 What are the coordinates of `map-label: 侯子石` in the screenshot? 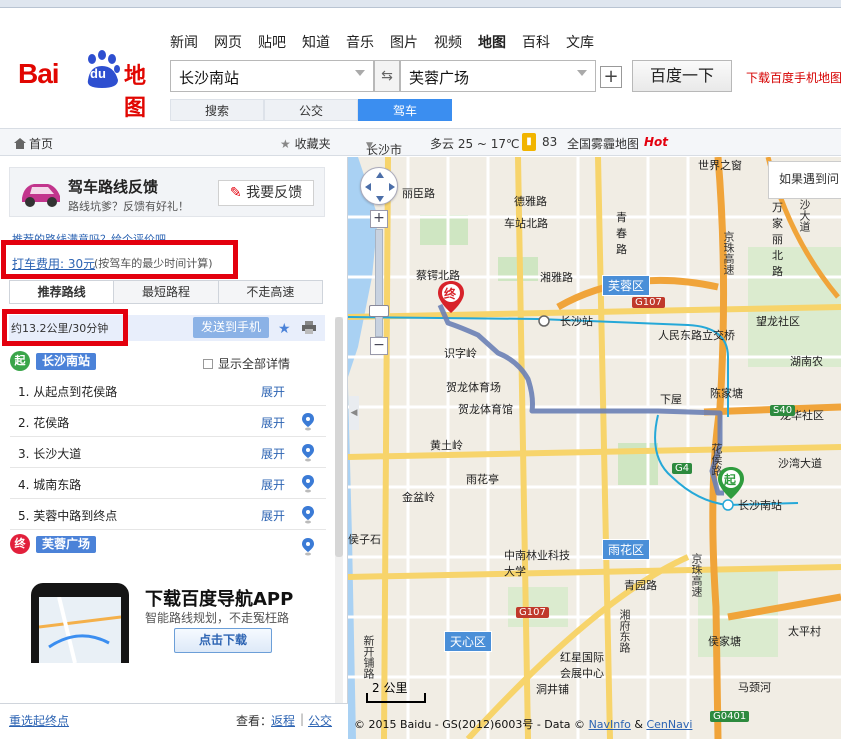 It's located at (364, 539).